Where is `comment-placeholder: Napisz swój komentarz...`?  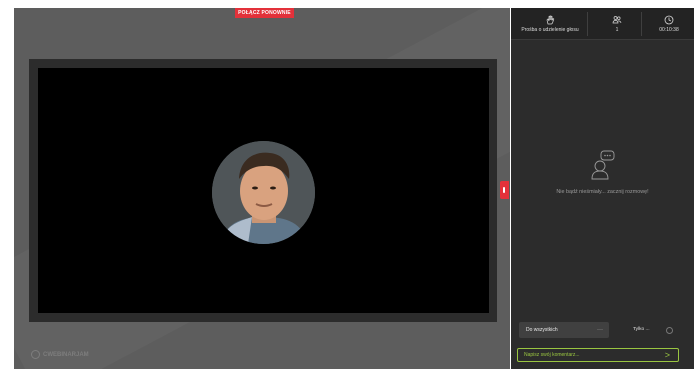
comment-placeholder: Napisz swój komentarz... is located at coordinates (552, 355).